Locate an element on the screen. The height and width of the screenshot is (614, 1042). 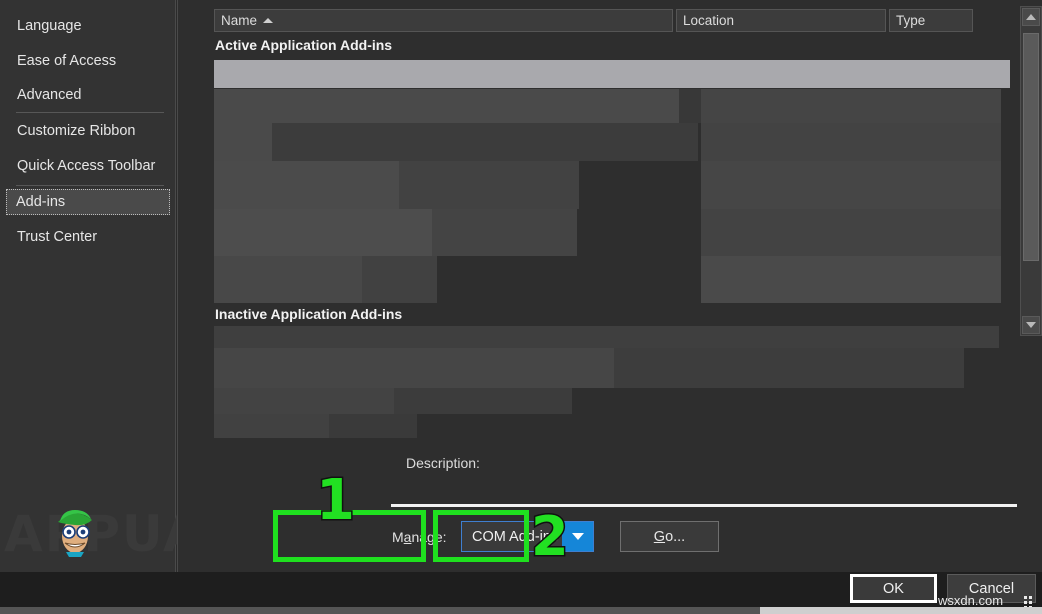
sidebar-item-label: Quick Access Toolbar is located at coordinates (86, 166).